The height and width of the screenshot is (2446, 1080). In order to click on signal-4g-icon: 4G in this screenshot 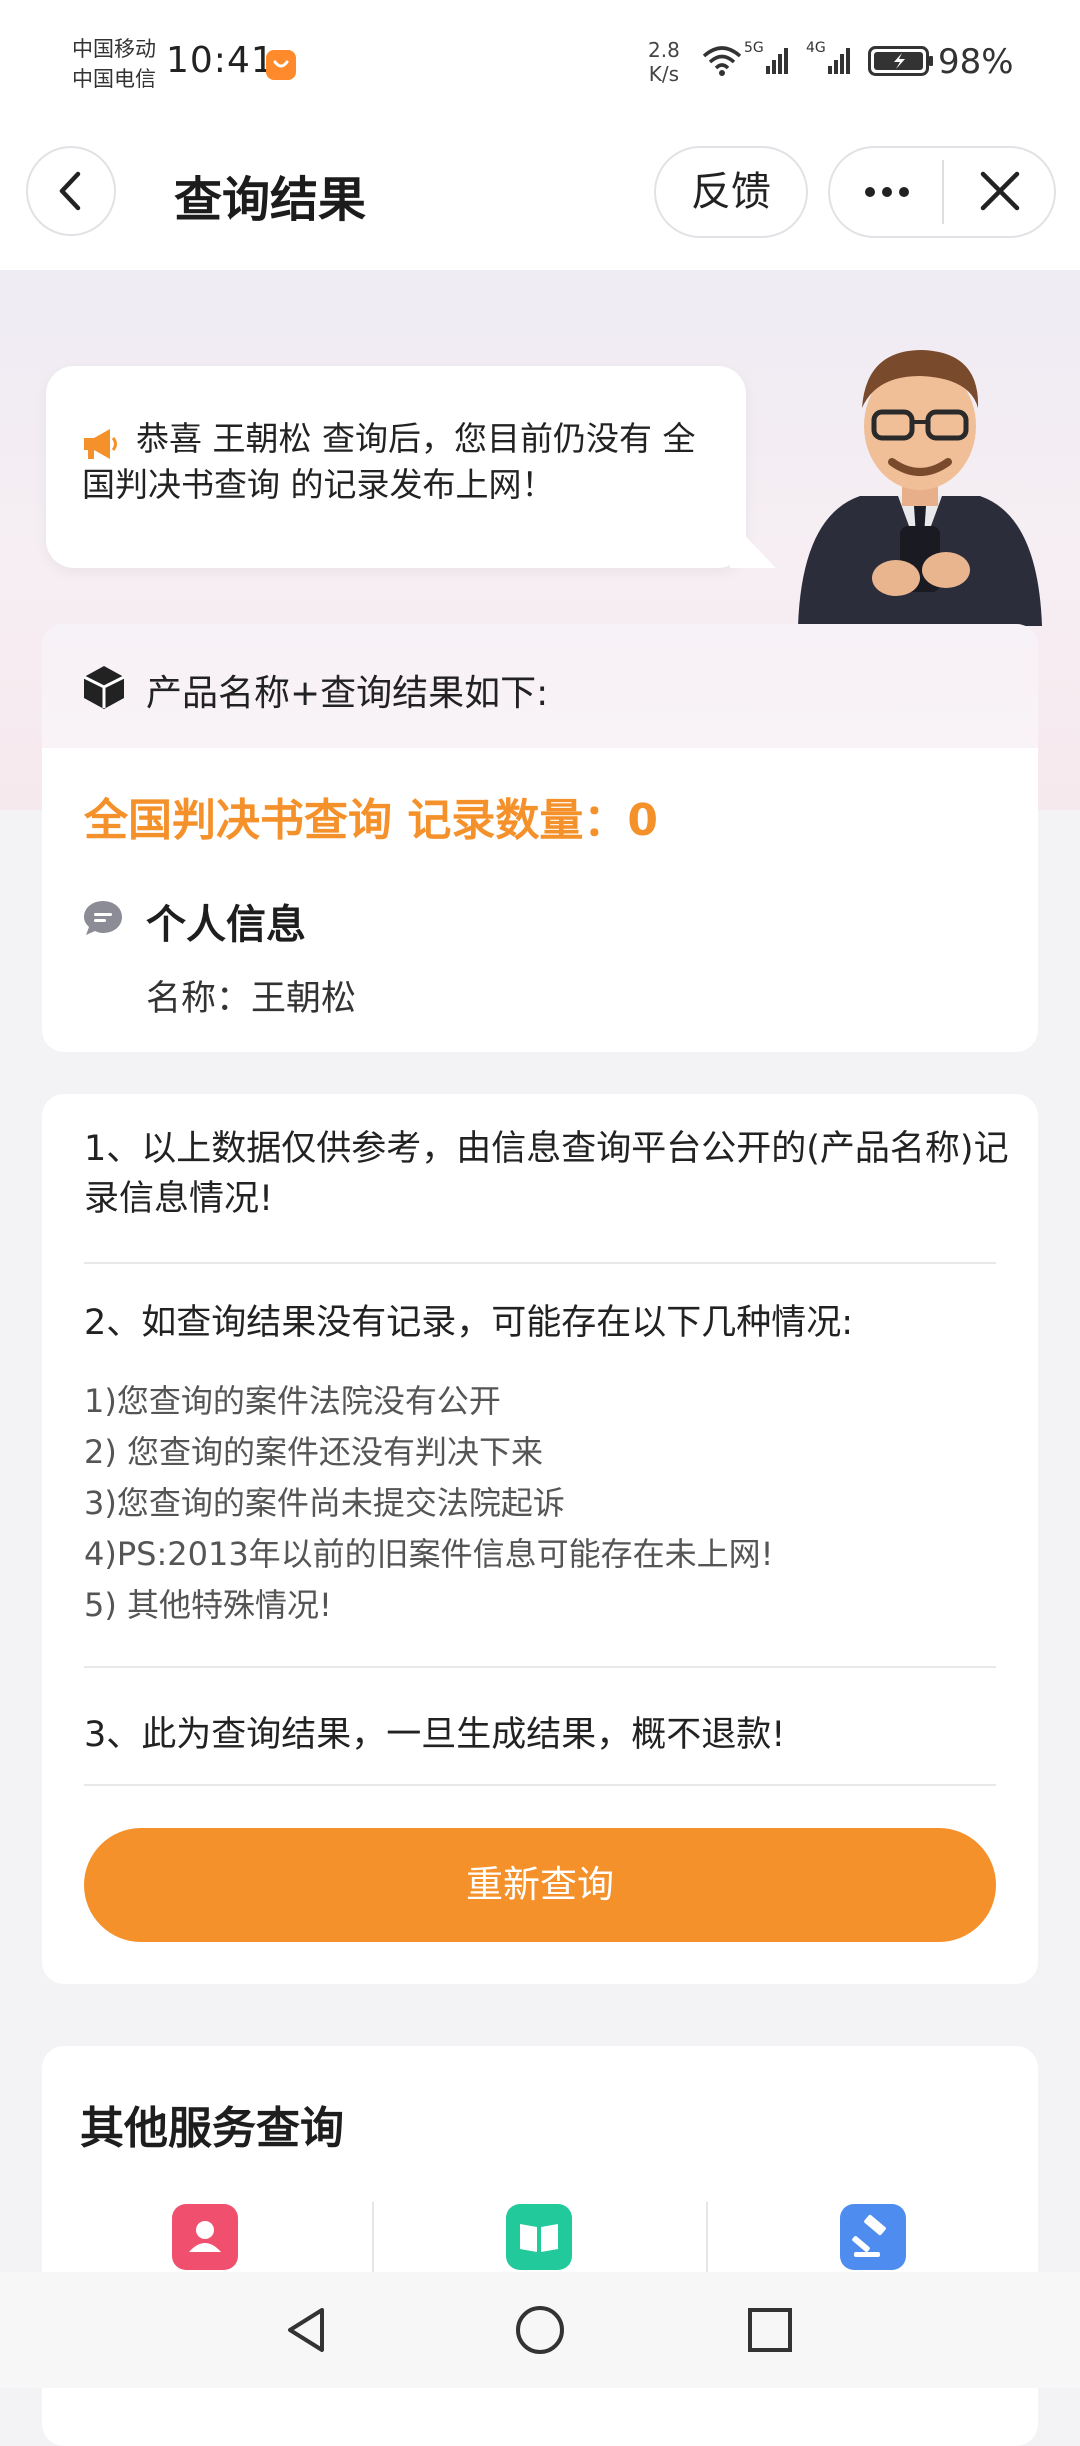, I will do `click(832, 60)`.